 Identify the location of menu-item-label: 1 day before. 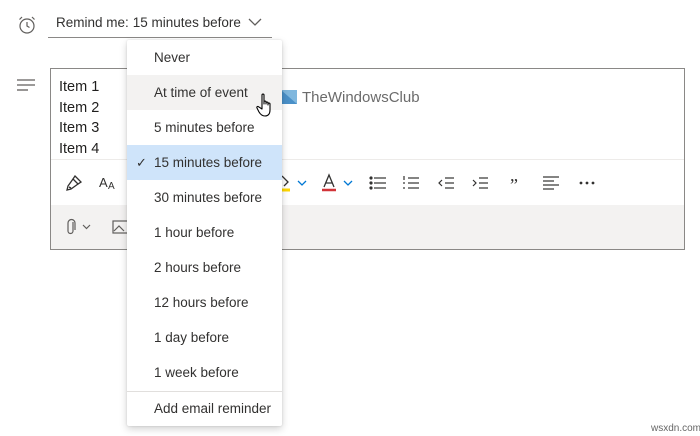
(192, 337).